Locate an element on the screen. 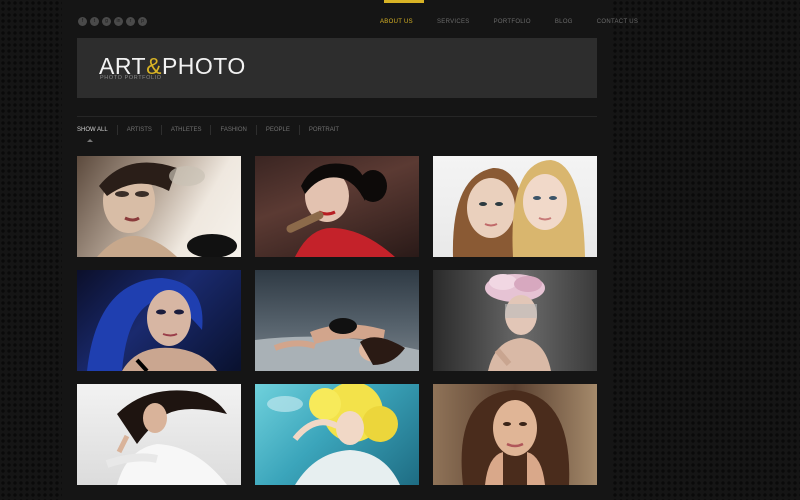 This screenshot has height=500, width=800. nav-blog: BLOG is located at coordinates (564, 22).